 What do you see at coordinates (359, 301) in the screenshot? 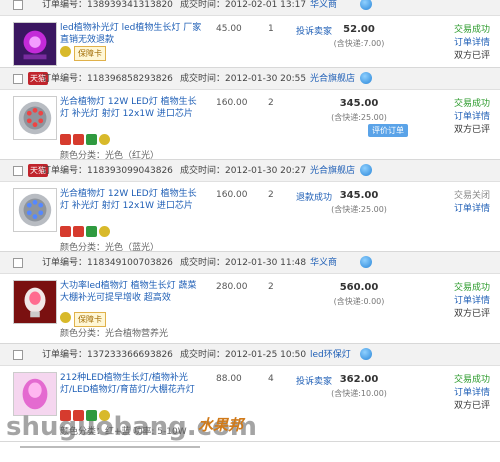
I see `shipping-fee: (含快递:0.00)` at bounding box center [359, 301].